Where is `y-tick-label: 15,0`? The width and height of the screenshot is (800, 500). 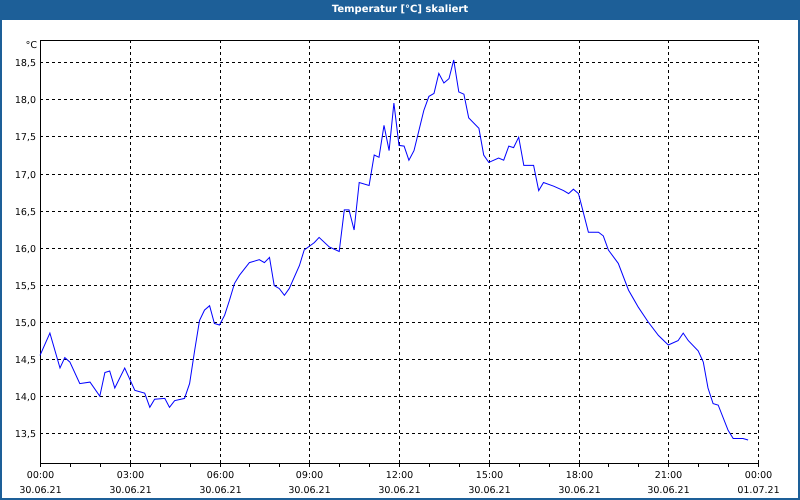 y-tick-label: 15,0 is located at coordinates (25, 323).